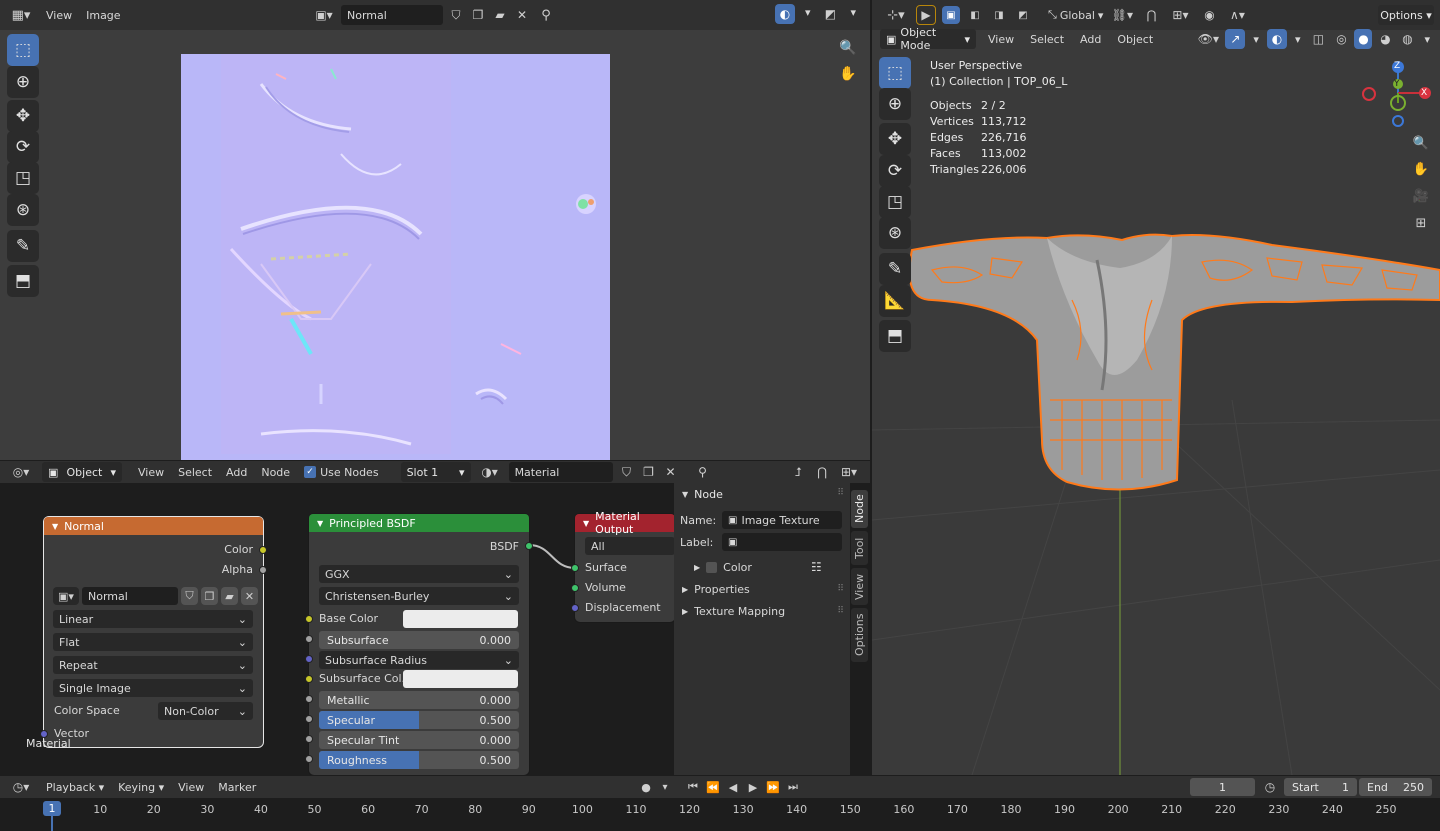 This screenshot has width=1440, height=831. I want to click on gizmo-label-x: X, so click(1424, 93).